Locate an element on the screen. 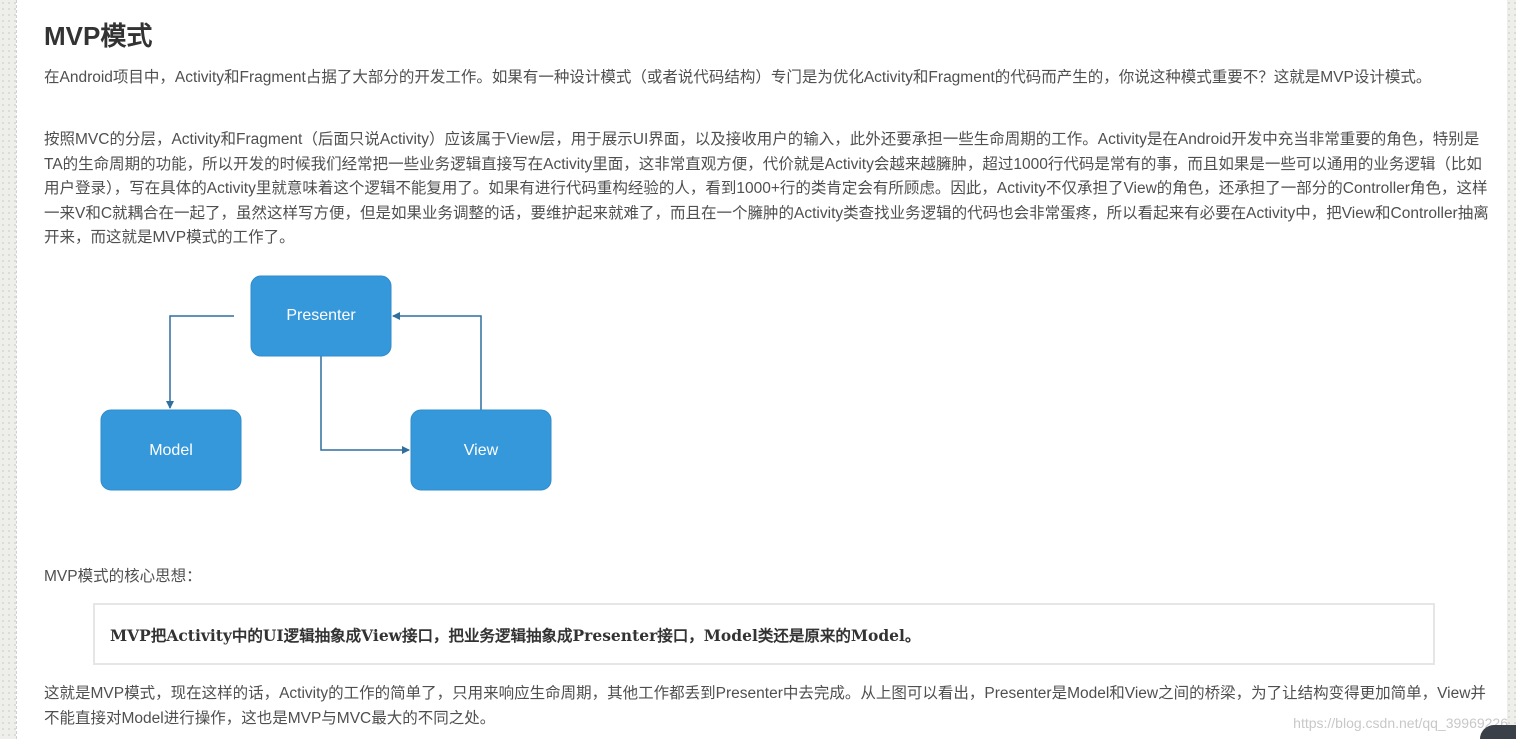  view-node: View is located at coordinates (481, 450).